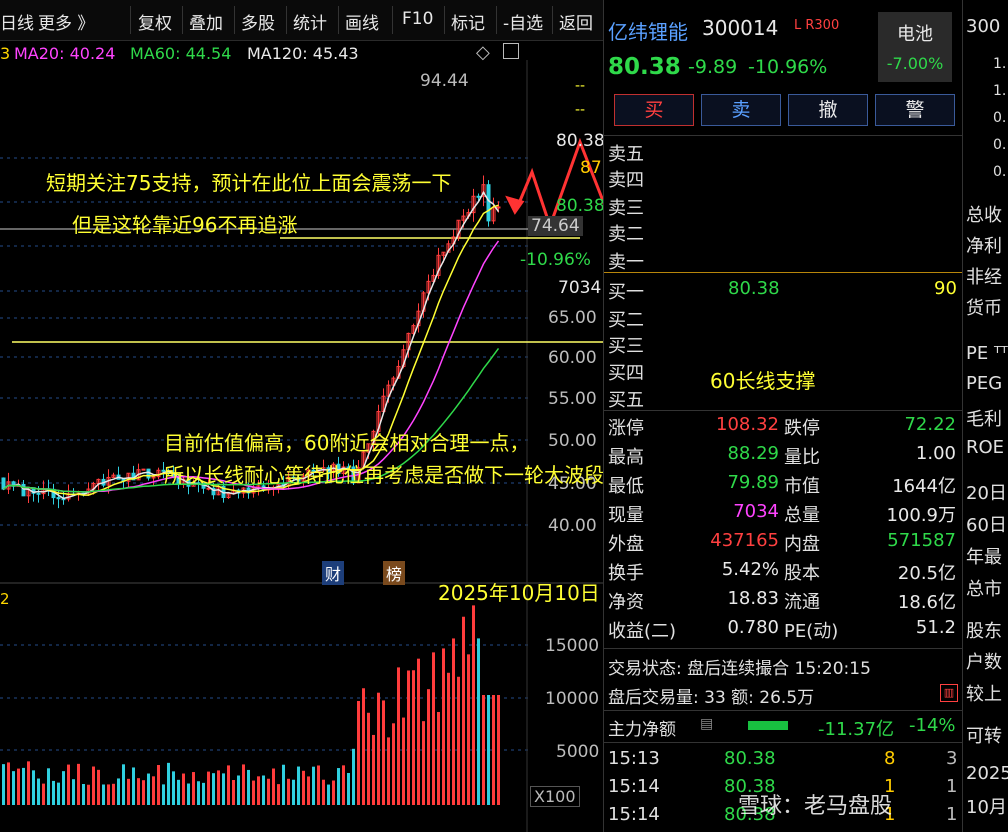  I want to click on bid1-label: 买一, so click(626, 292).